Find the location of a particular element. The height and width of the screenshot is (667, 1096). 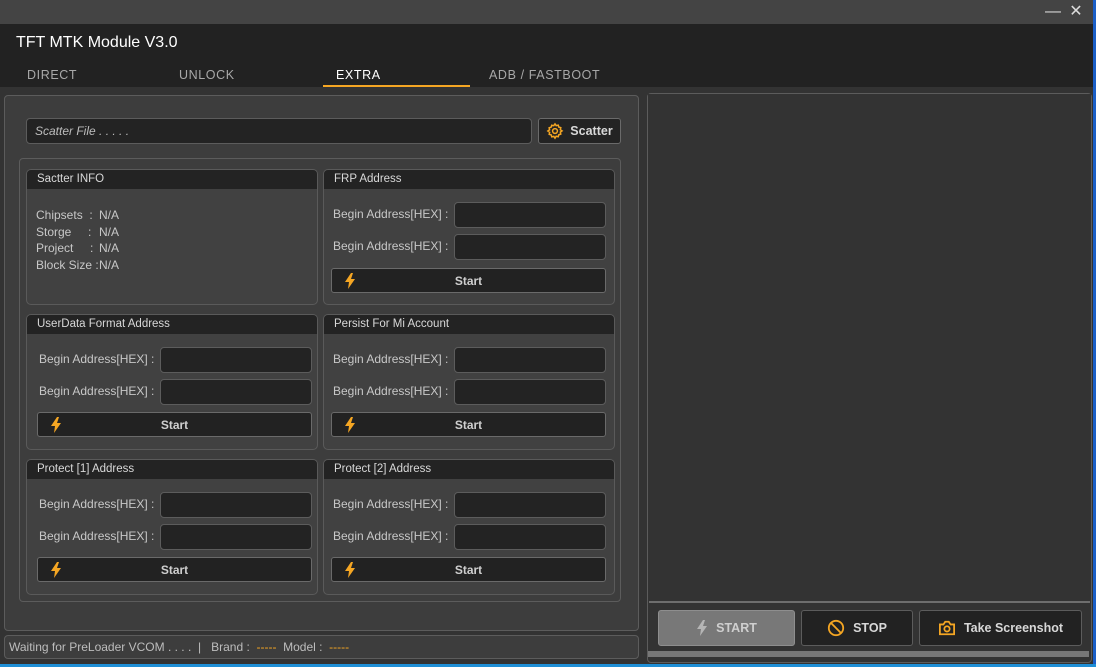

app-title: TFT MTK Module V3.0 is located at coordinates (97, 42).